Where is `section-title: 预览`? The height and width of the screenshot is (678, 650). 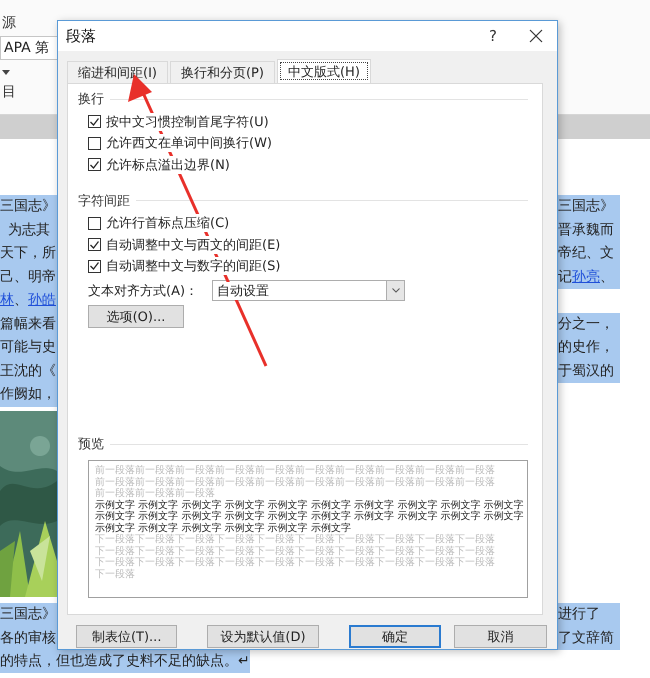 section-title: 预览 is located at coordinates (91, 444).